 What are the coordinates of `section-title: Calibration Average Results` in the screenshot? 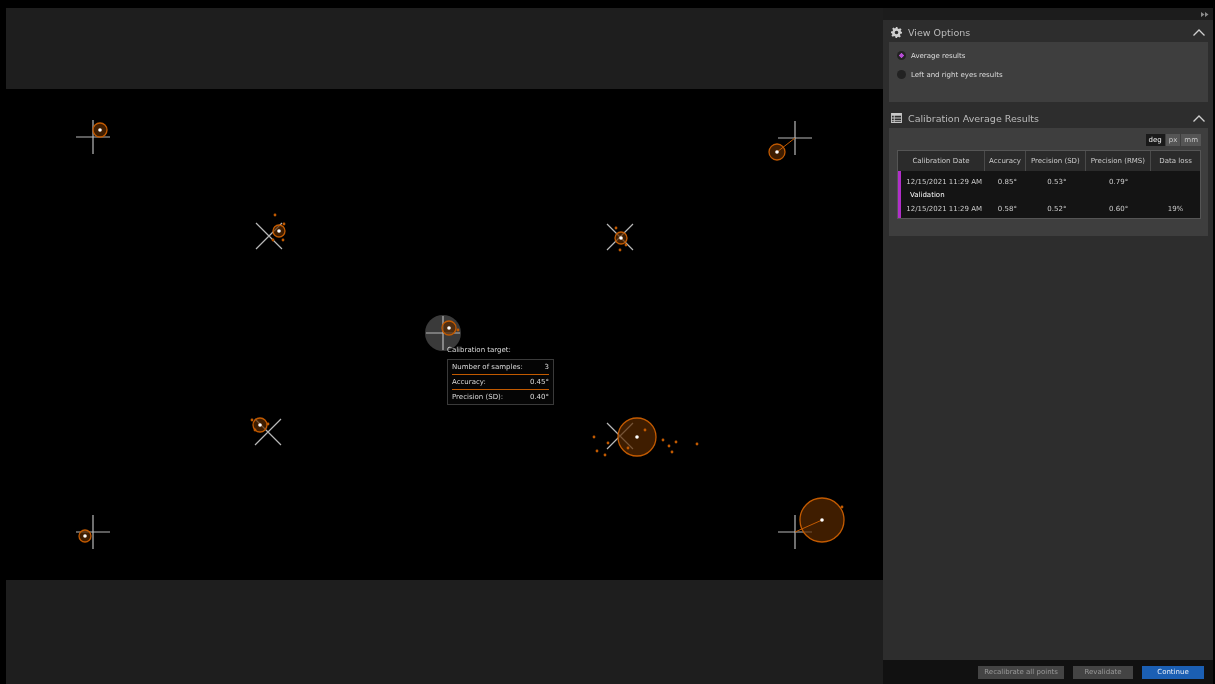 It's located at (974, 118).